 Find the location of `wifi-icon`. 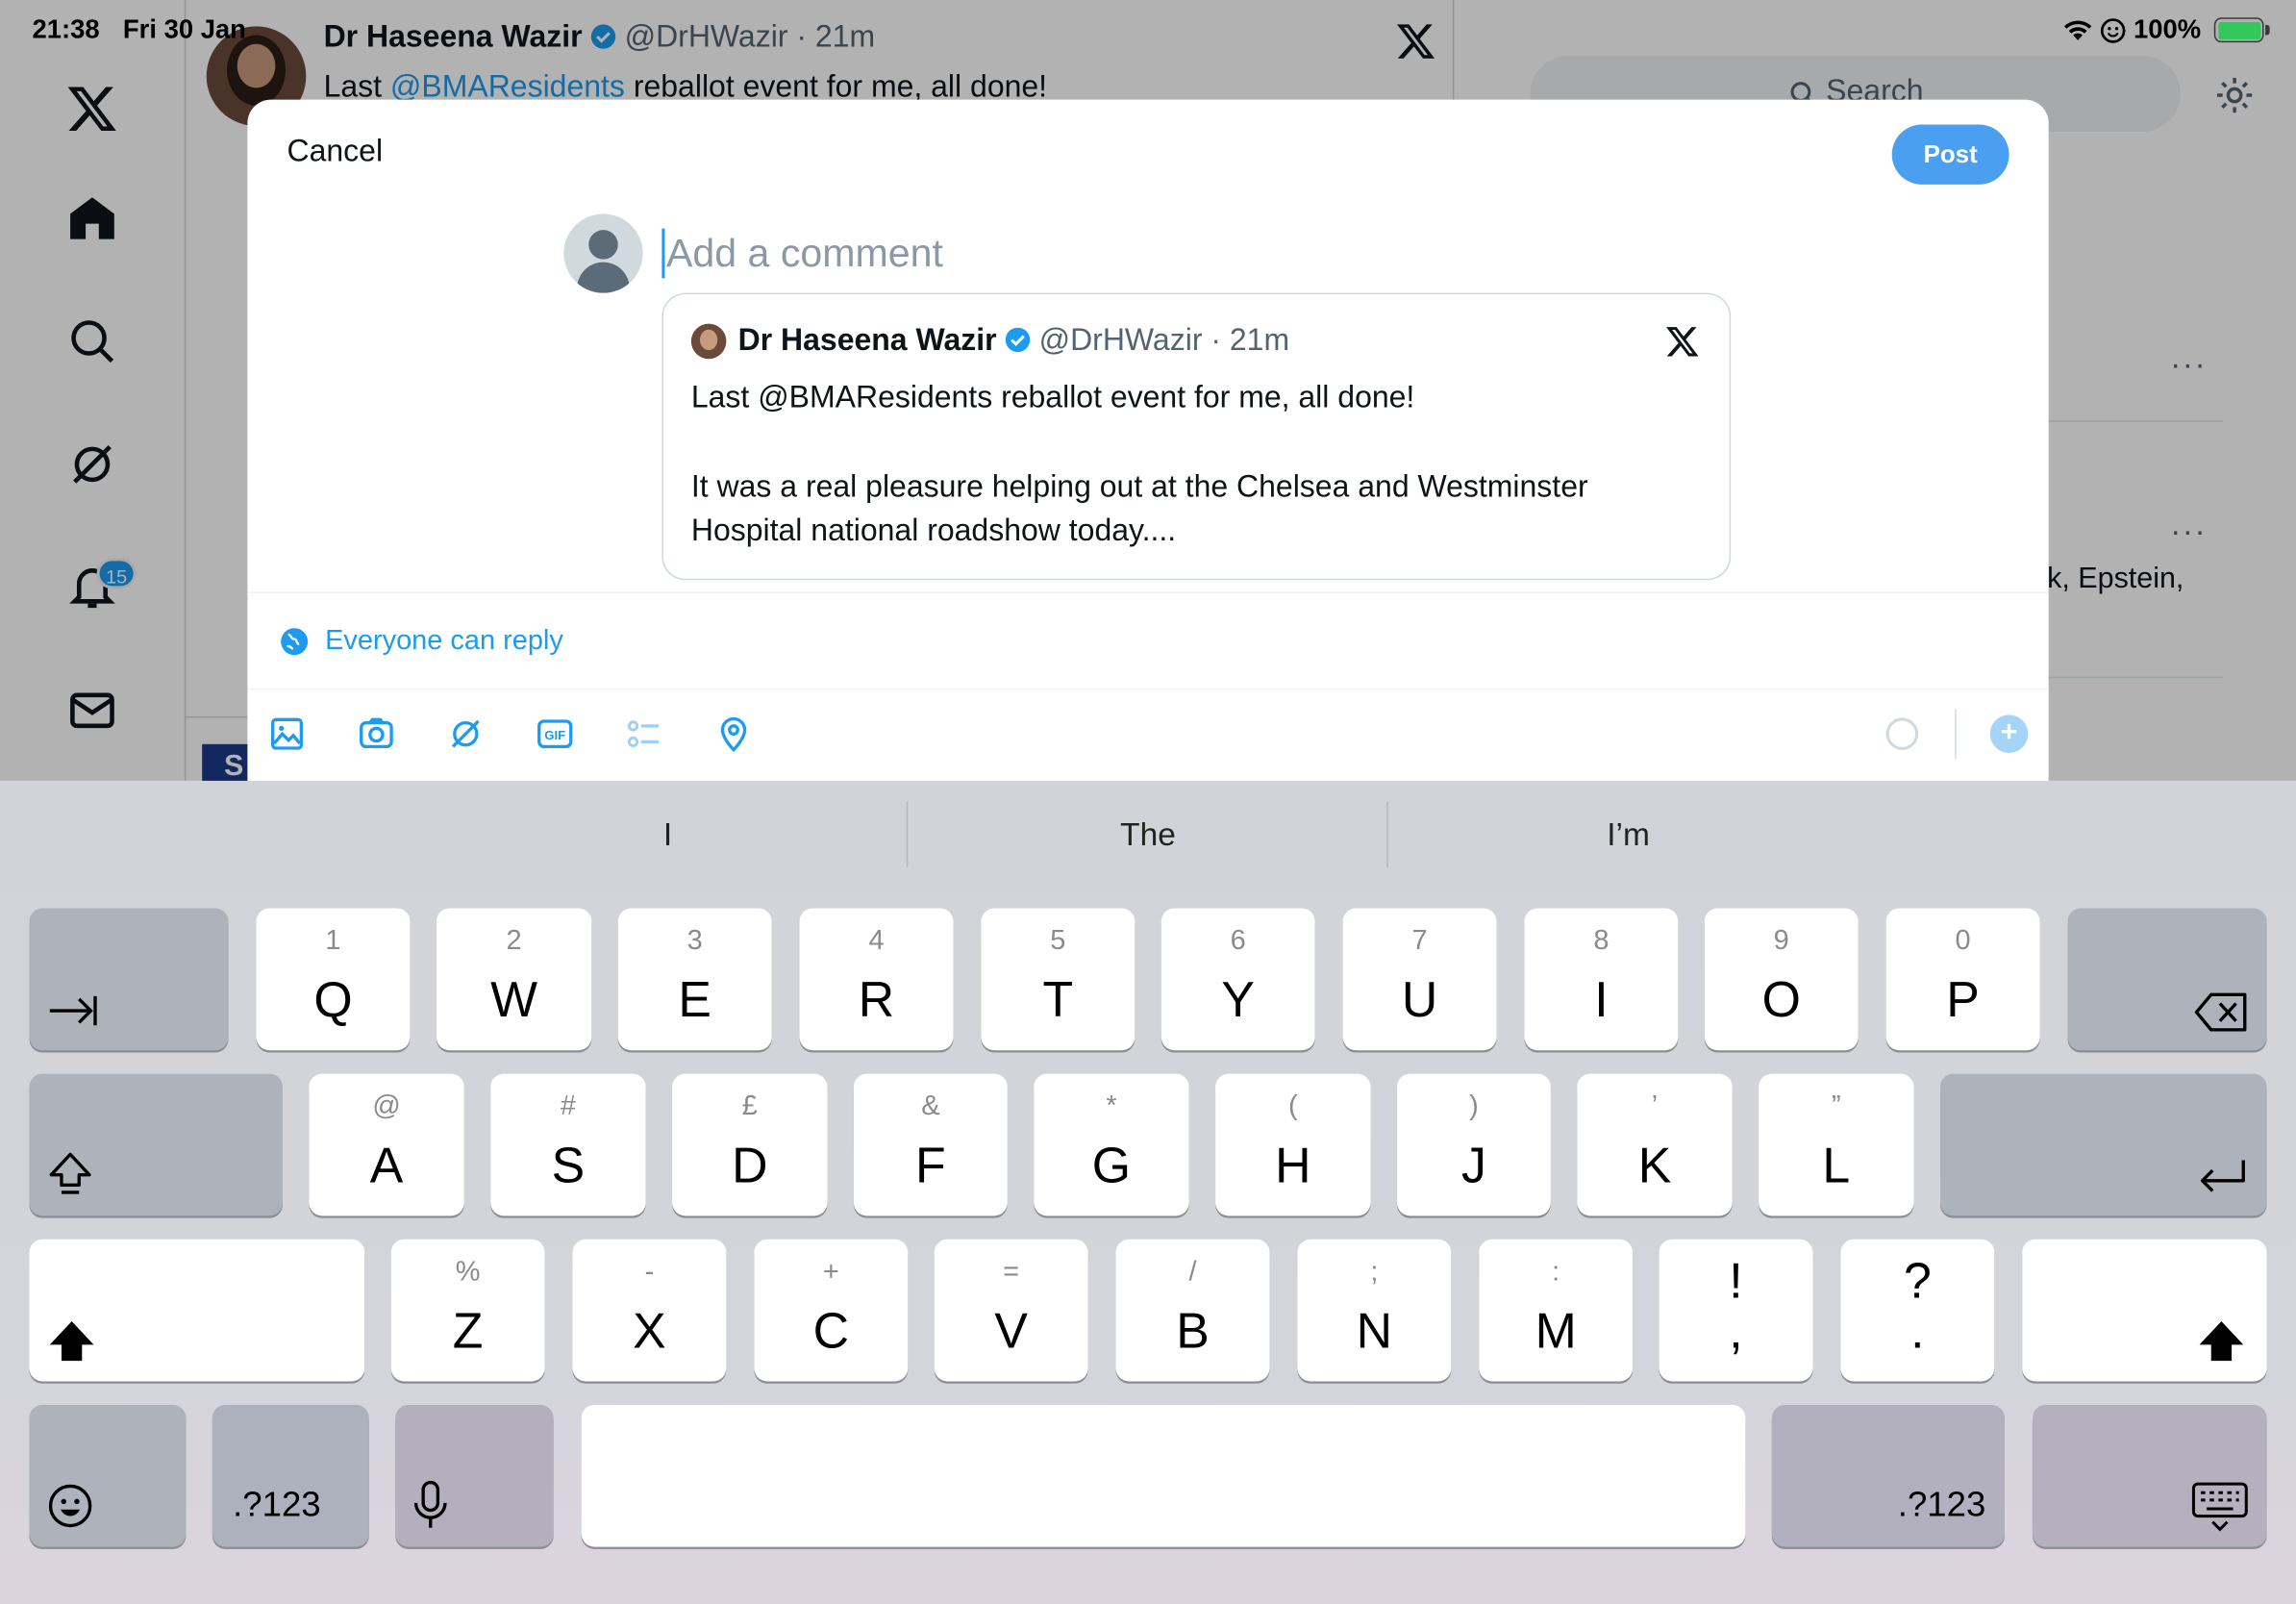

wifi-icon is located at coordinates (2077, 30).